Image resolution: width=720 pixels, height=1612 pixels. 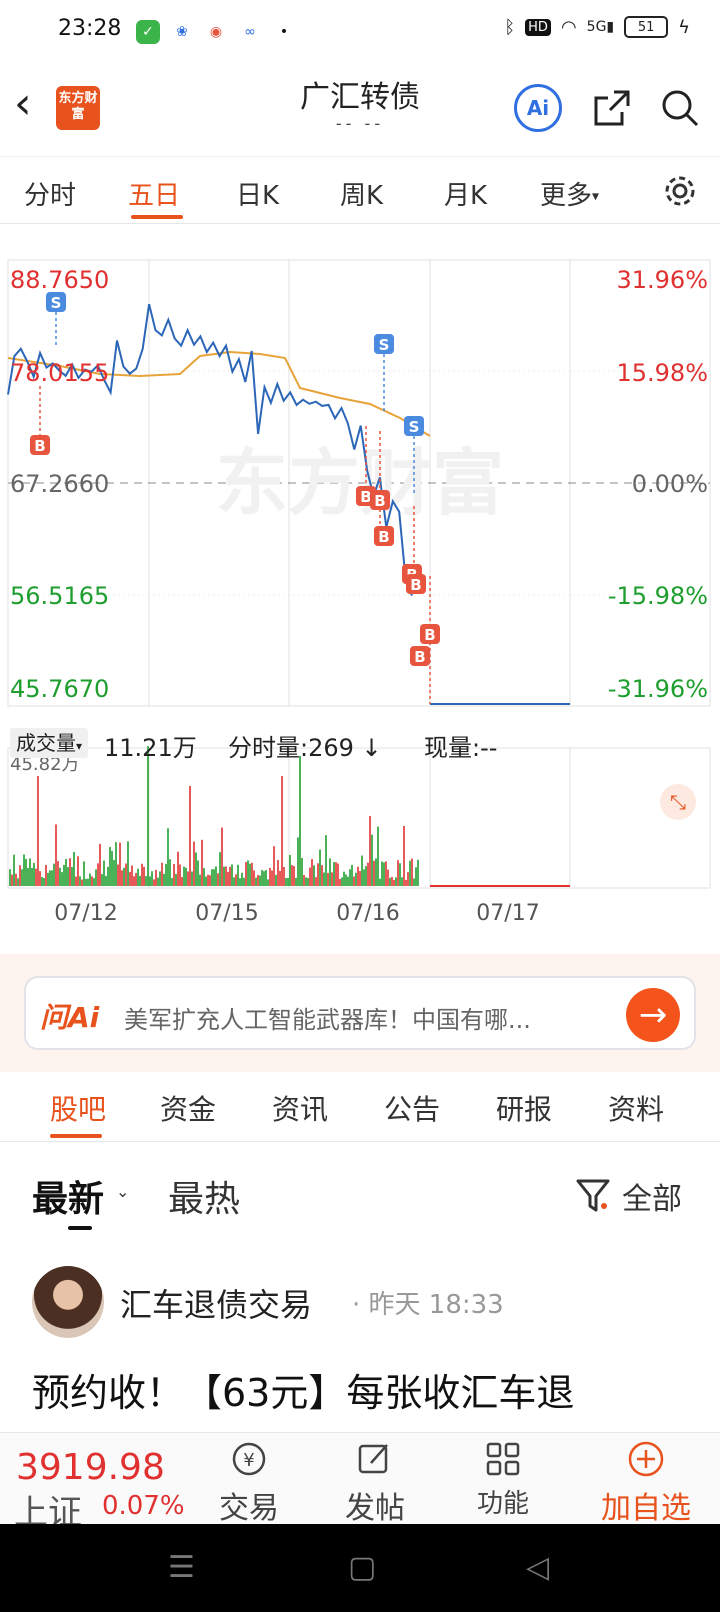 What do you see at coordinates (646, 1481) in the screenshot?
I see `add-watchlist-button: 加自选` at bounding box center [646, 1481].